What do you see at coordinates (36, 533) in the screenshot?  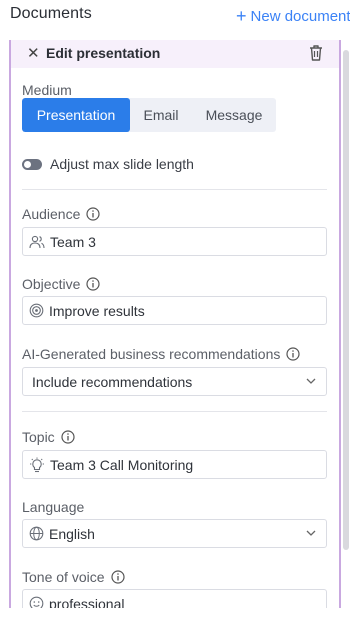 I see `globe-icon` at bounding box center [36, 533].